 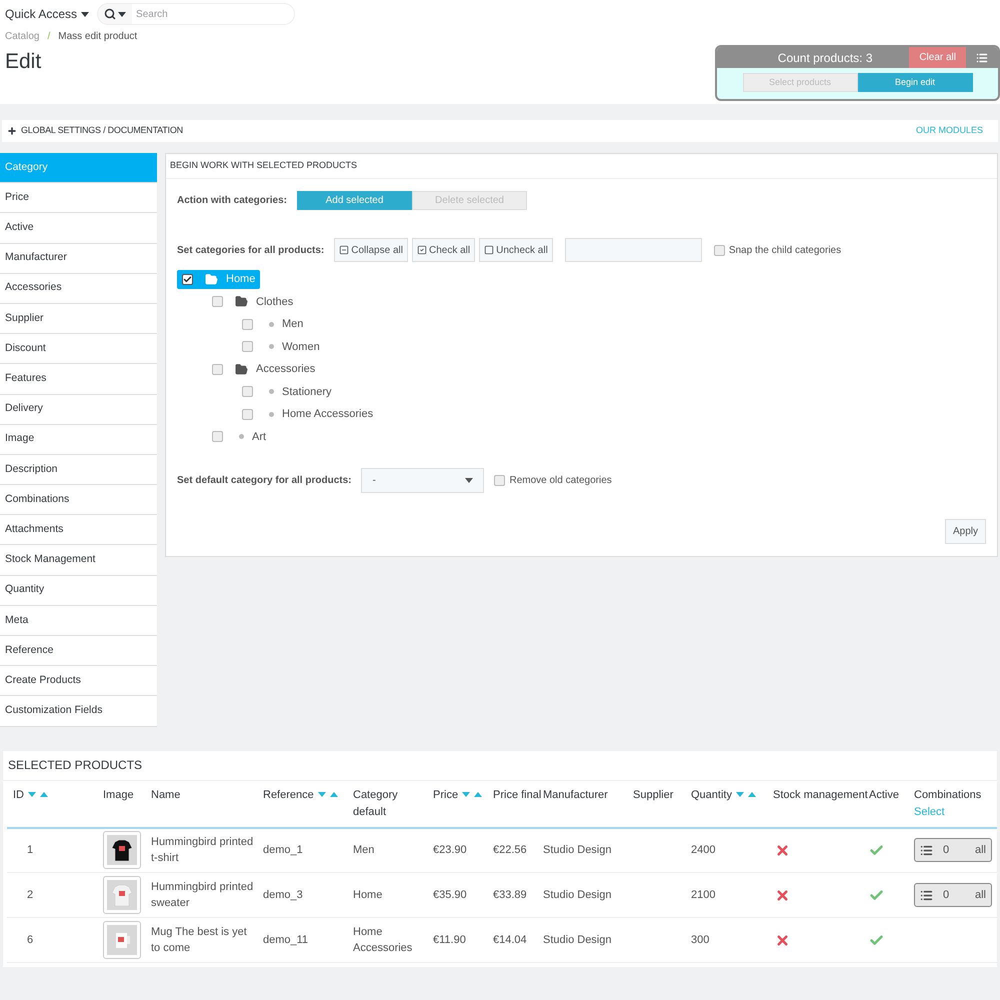 What do you see at coordinates (469, 480) in the screenshot?
I see `caret-icon` at bounding box center [469, 480].